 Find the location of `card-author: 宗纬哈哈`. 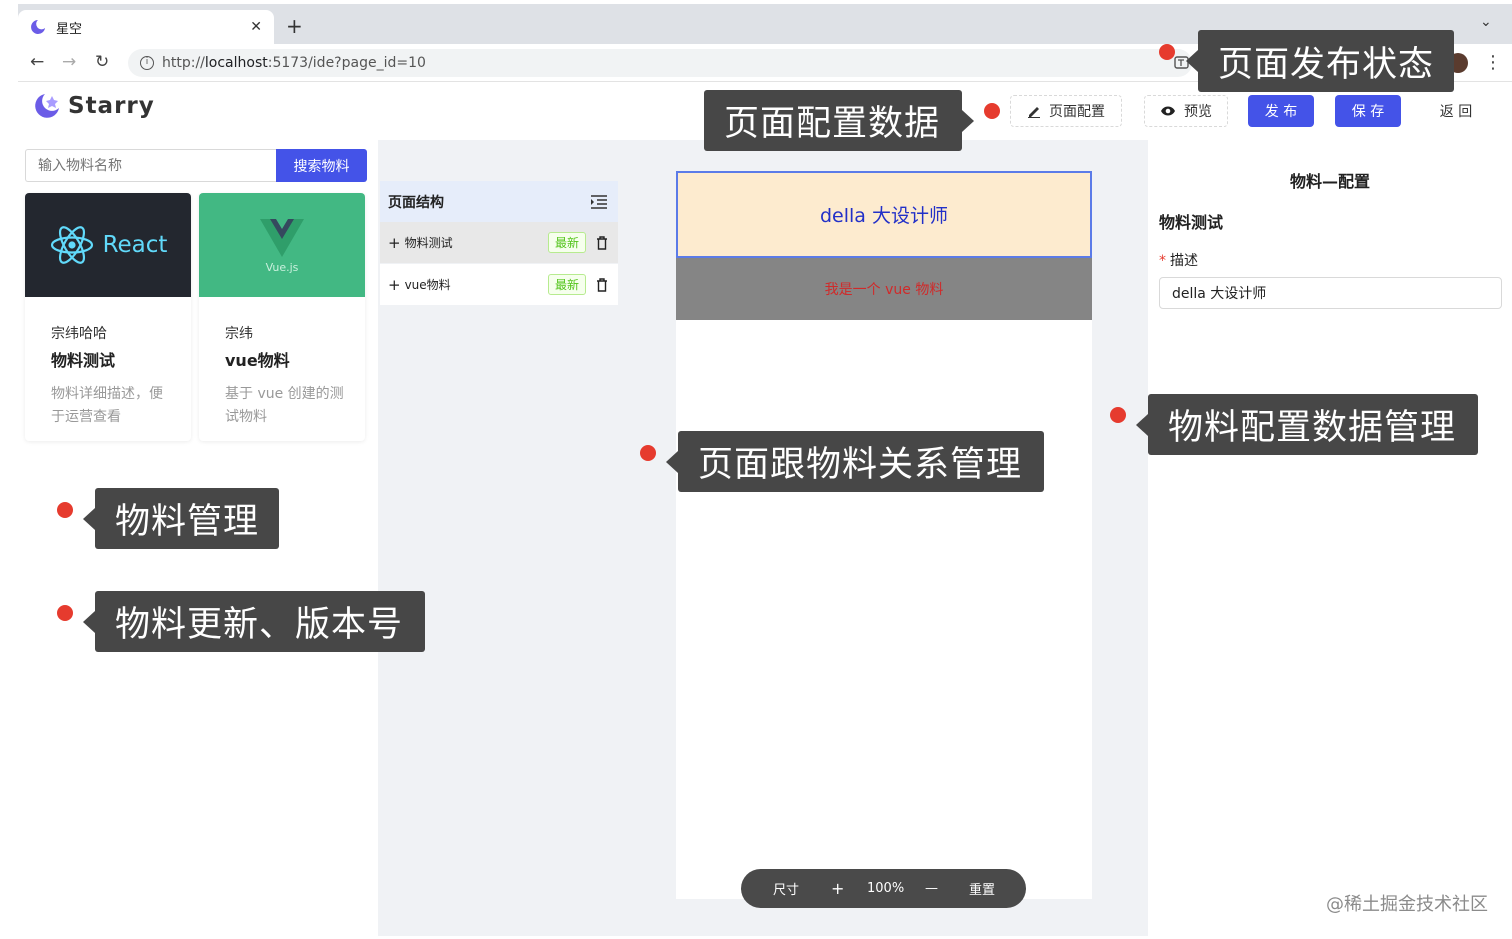

card-author: 宗纬哈哈 is located at coordinates (79, 334).